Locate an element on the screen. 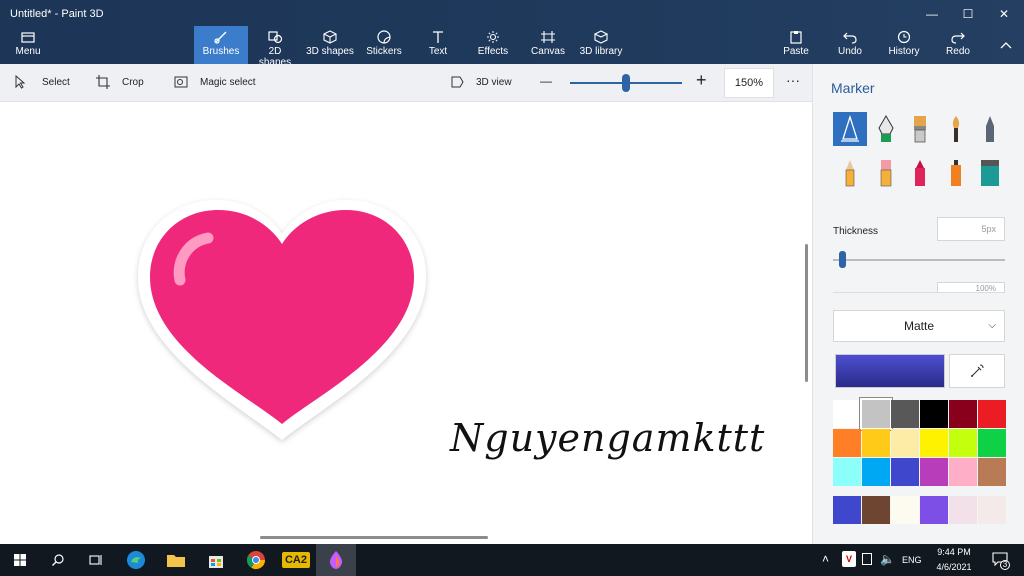 The image size is (1024, 576). clock-date: 4/6/2021 is located at coordinates (954, 567).